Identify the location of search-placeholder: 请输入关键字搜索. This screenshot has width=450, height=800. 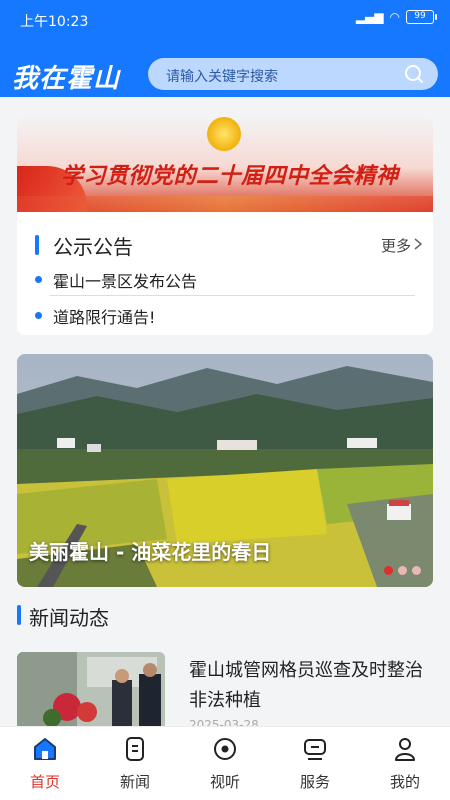
(222, 77).